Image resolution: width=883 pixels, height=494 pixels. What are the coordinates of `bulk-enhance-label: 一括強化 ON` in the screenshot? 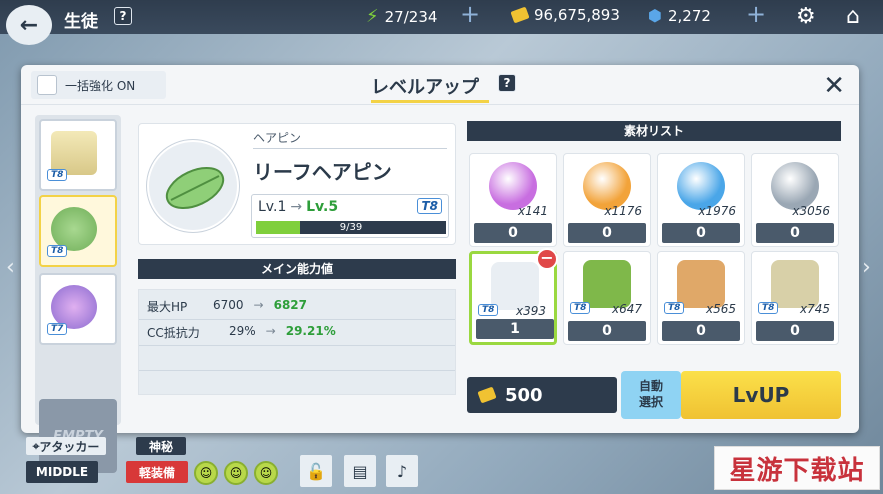 It's located at (100, 85).